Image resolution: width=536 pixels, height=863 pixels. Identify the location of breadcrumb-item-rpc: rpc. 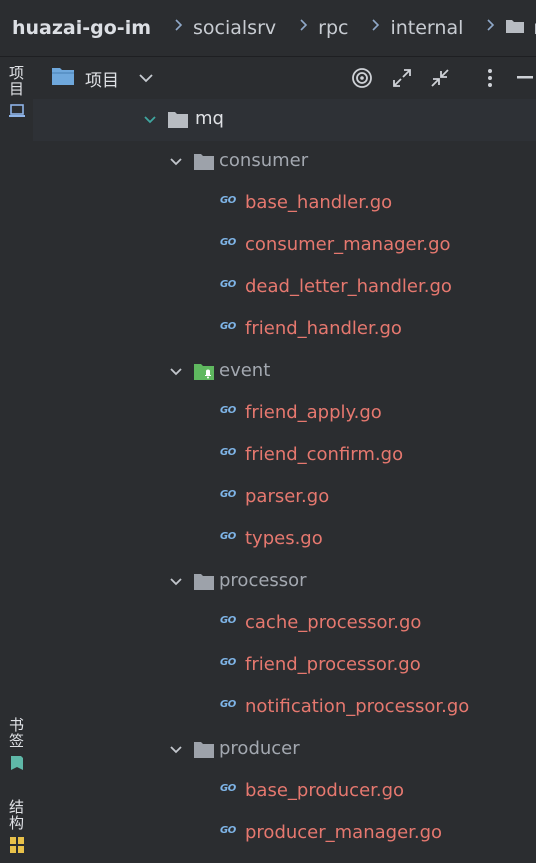
(333, 28).